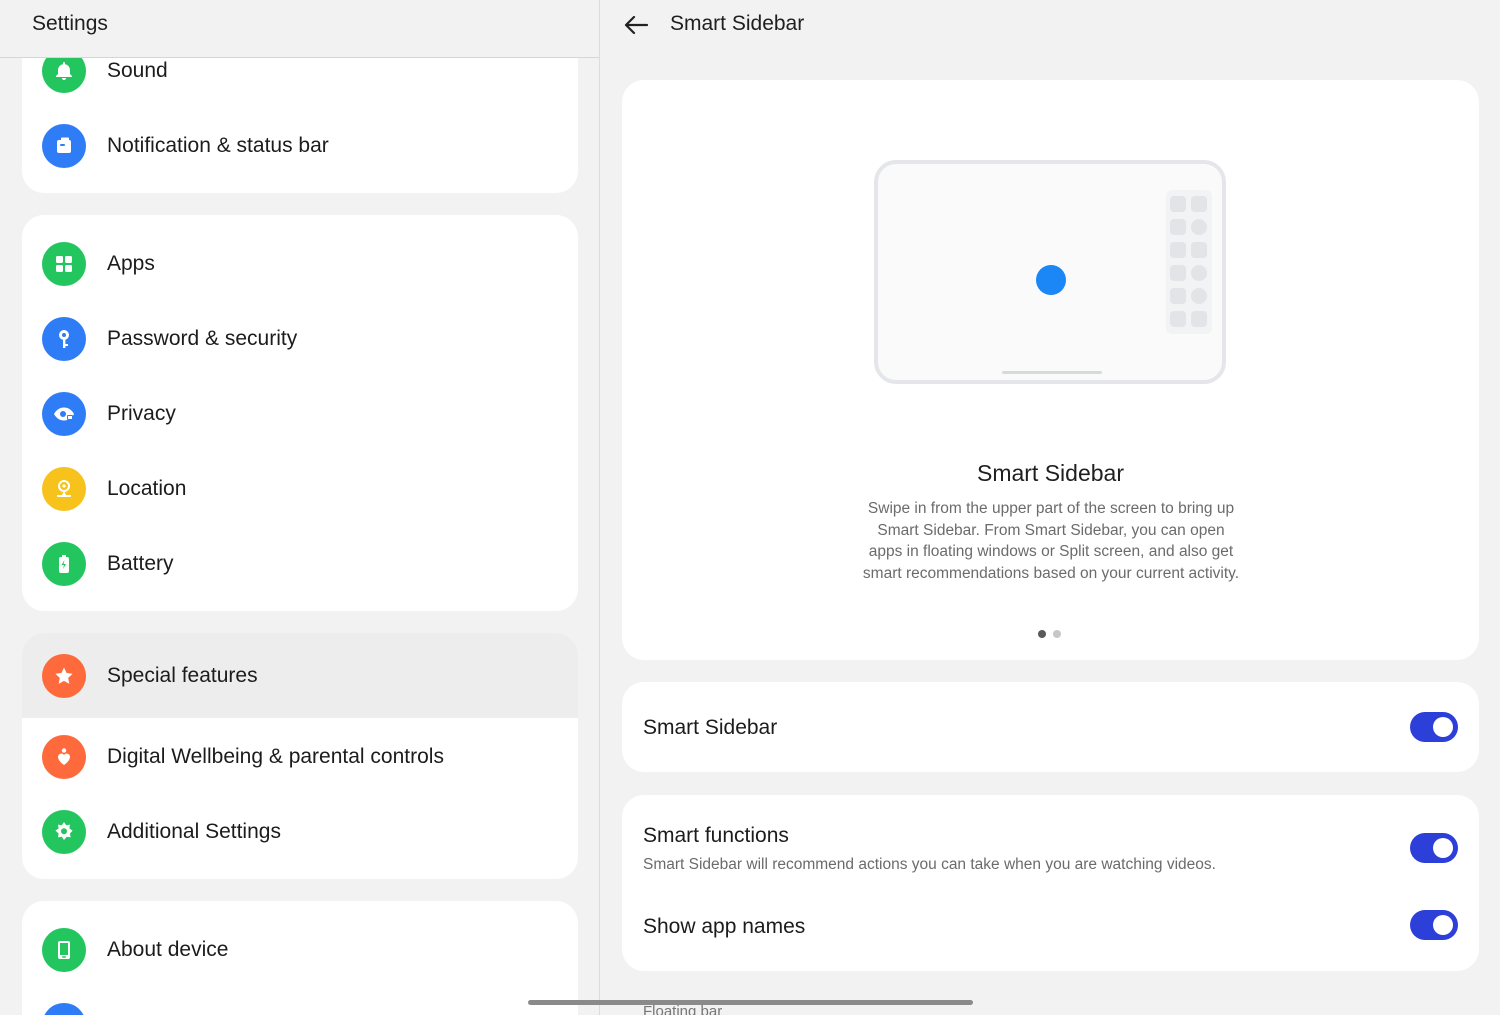 The image size is (1500, 1015). What do you see at coordinates (64, 413) in the screenshot?
I see `eye-lock-icon` at bounding box center [64, 413].